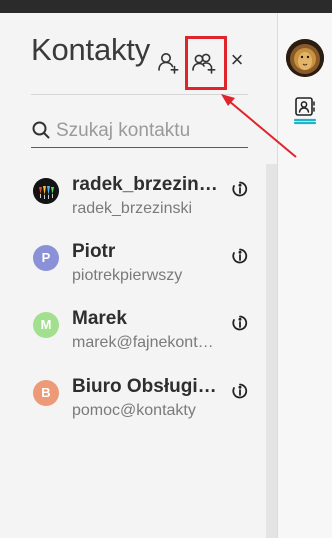 The image size is (332, 538). I want to click on contact-name: Biuro Obsługi Klienta, so click(146, 386).